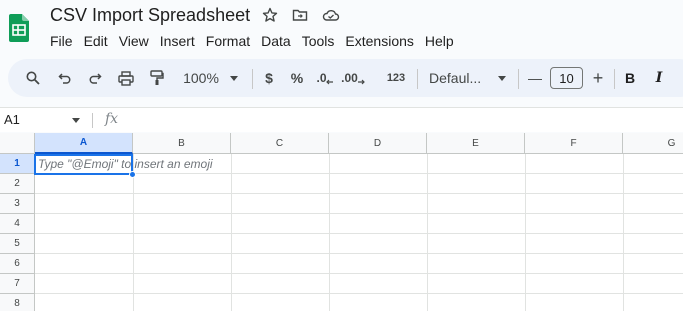 This screenshot has width=683, height=311. What do you see at coordinates (17, 224) in the screenshot?
I see `row-header-4: 4` at bounding box center [17, 224].